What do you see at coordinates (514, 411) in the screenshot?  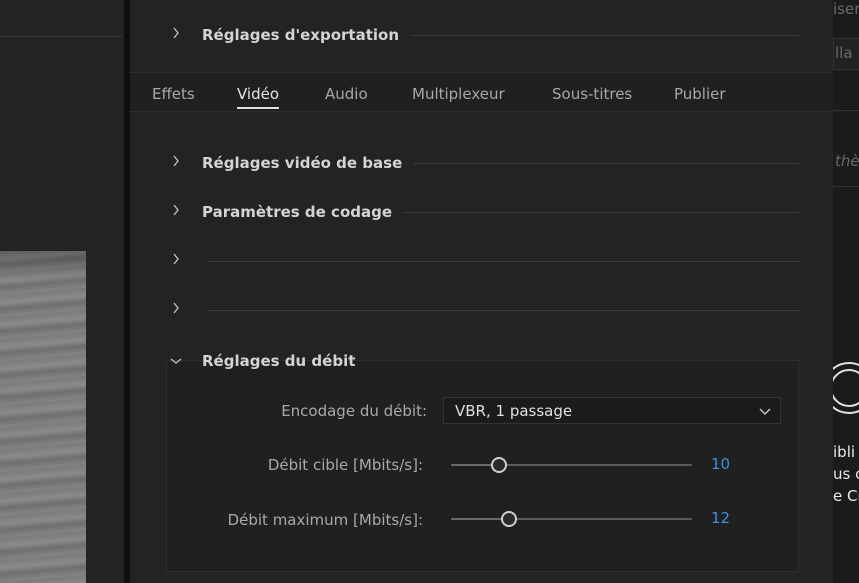 I see `bitrate-encoding-value: VBR, 1 passage` at bounding box center [514, 411].